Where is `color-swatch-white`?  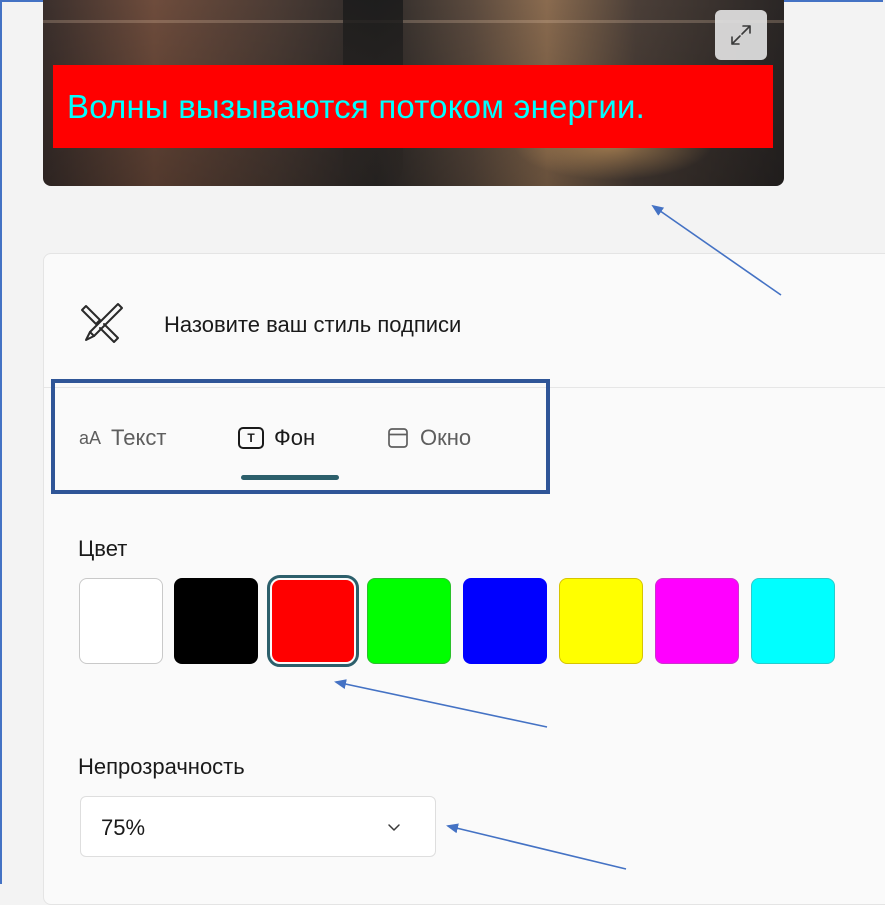
color-swatch-white is located at coordinates (121, 621).